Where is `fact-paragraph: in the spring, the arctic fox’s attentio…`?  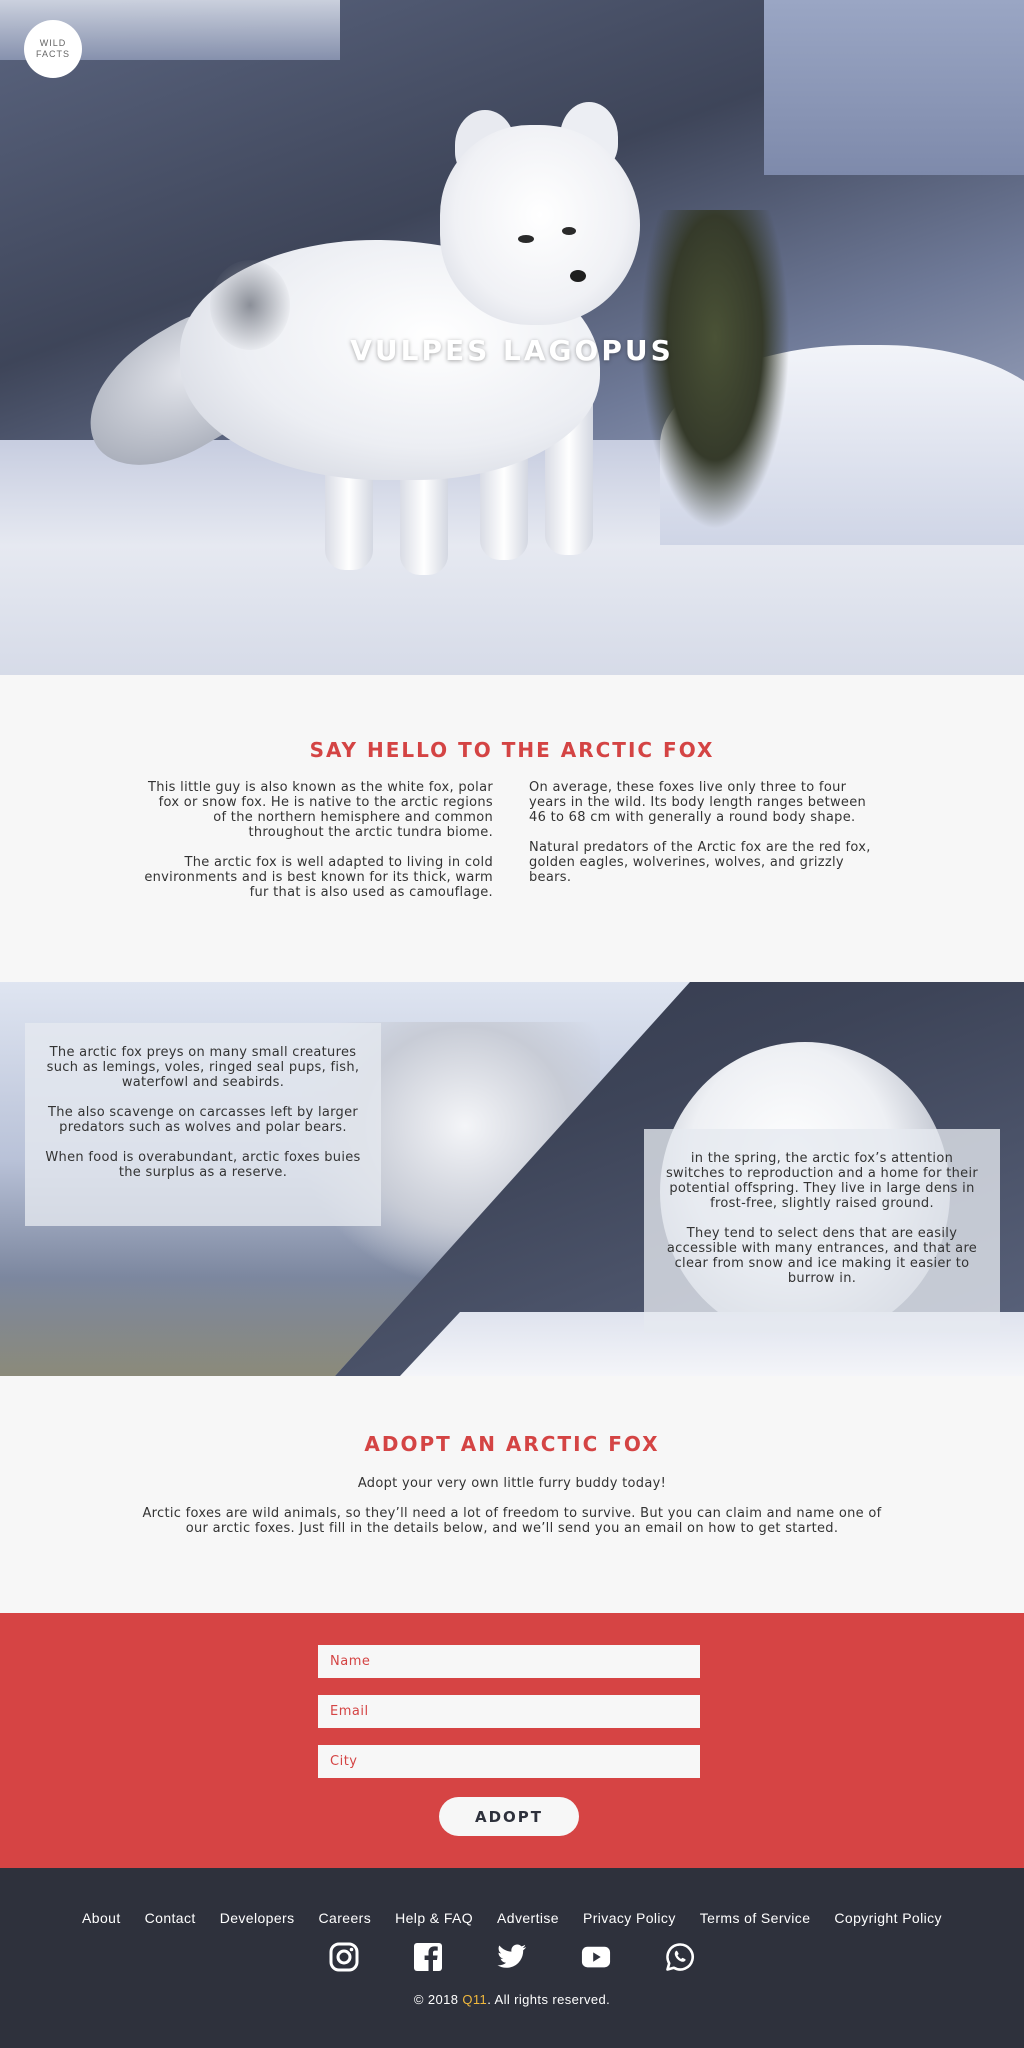 fact-paragraph: in the spring, the arctic fox’s attentio… is located at coordinates (822, 1181).